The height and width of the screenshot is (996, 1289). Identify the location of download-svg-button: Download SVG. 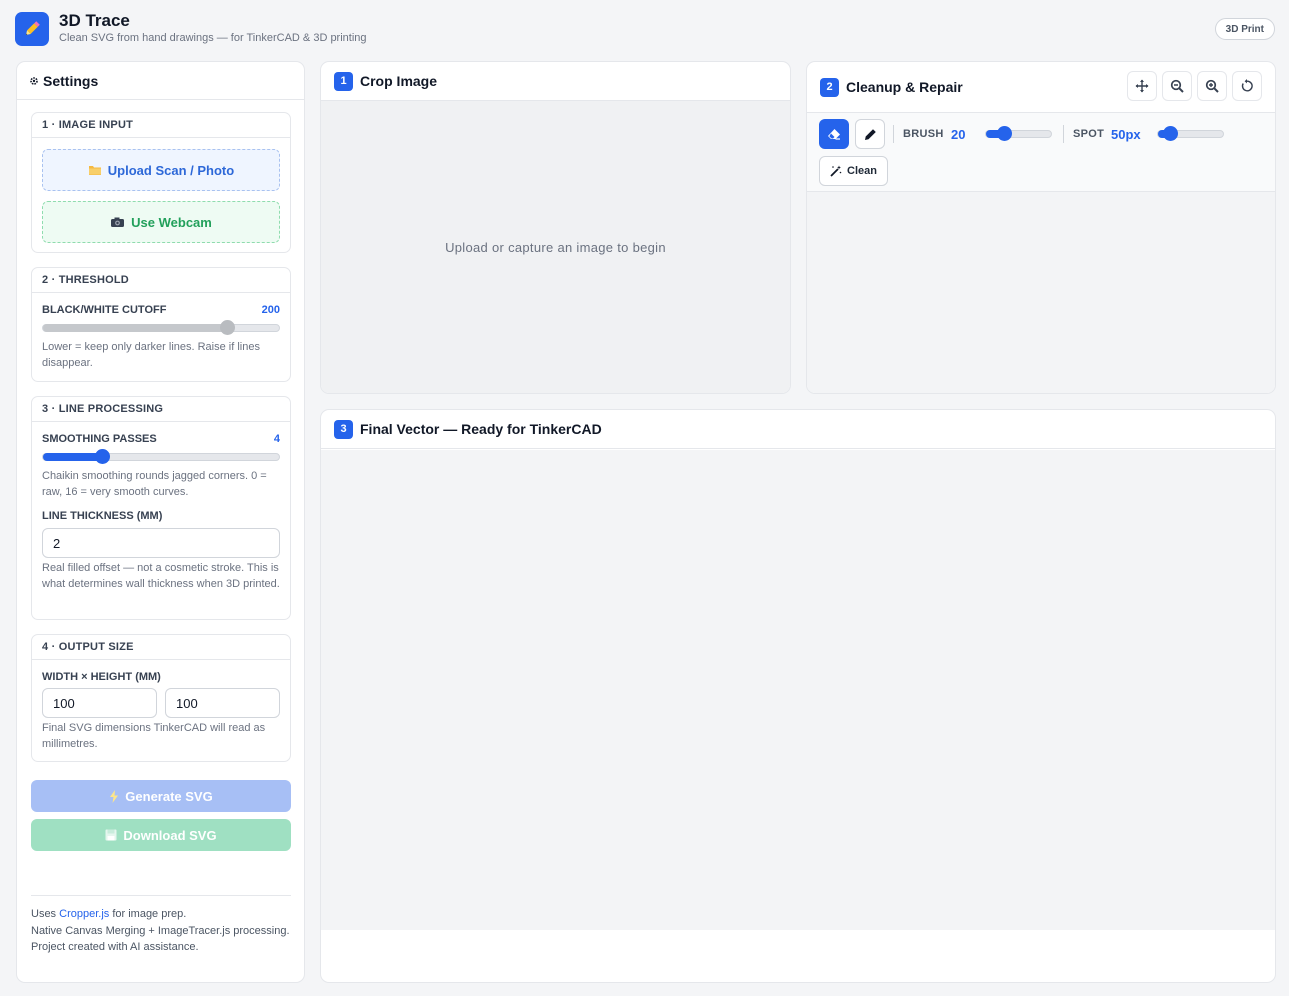
(161, 835).